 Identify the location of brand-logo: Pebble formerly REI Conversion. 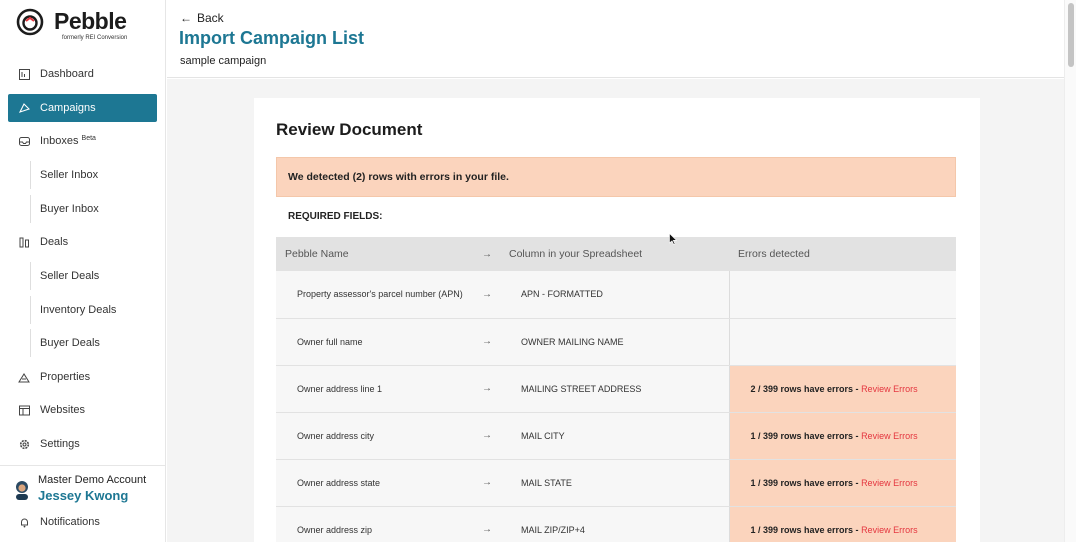
(86, 26).